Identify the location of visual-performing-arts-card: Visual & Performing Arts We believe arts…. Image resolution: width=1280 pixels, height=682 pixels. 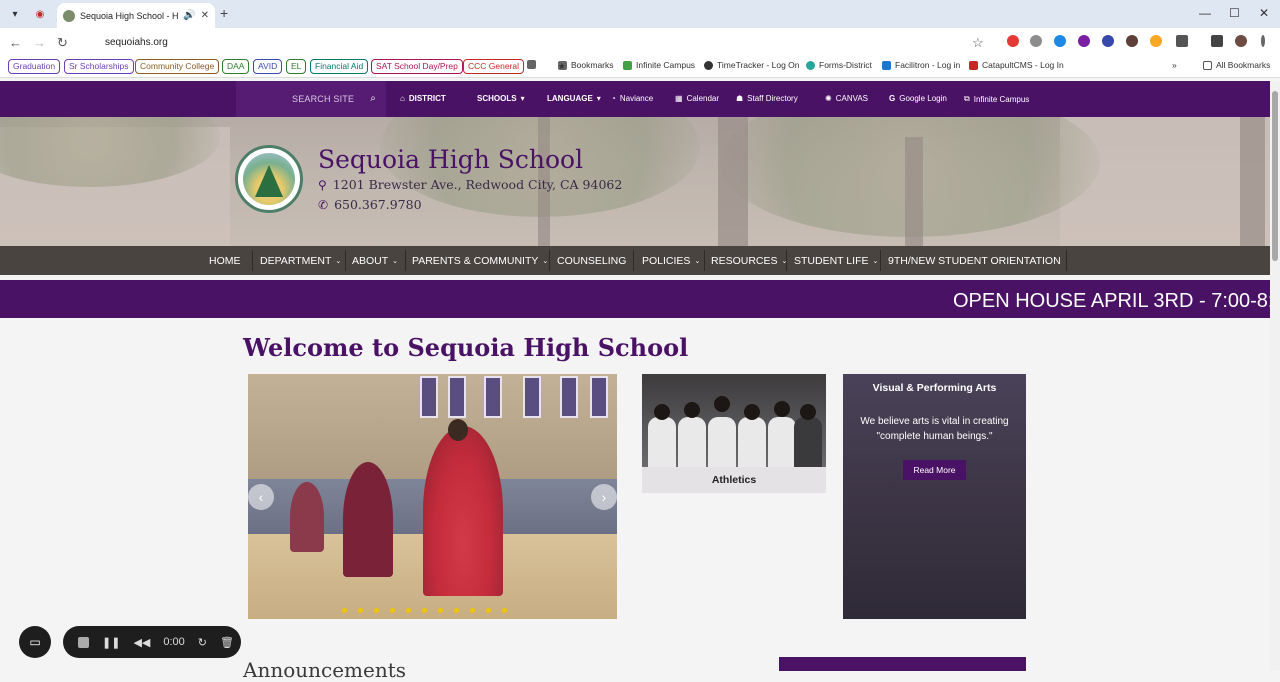
(934, 496).